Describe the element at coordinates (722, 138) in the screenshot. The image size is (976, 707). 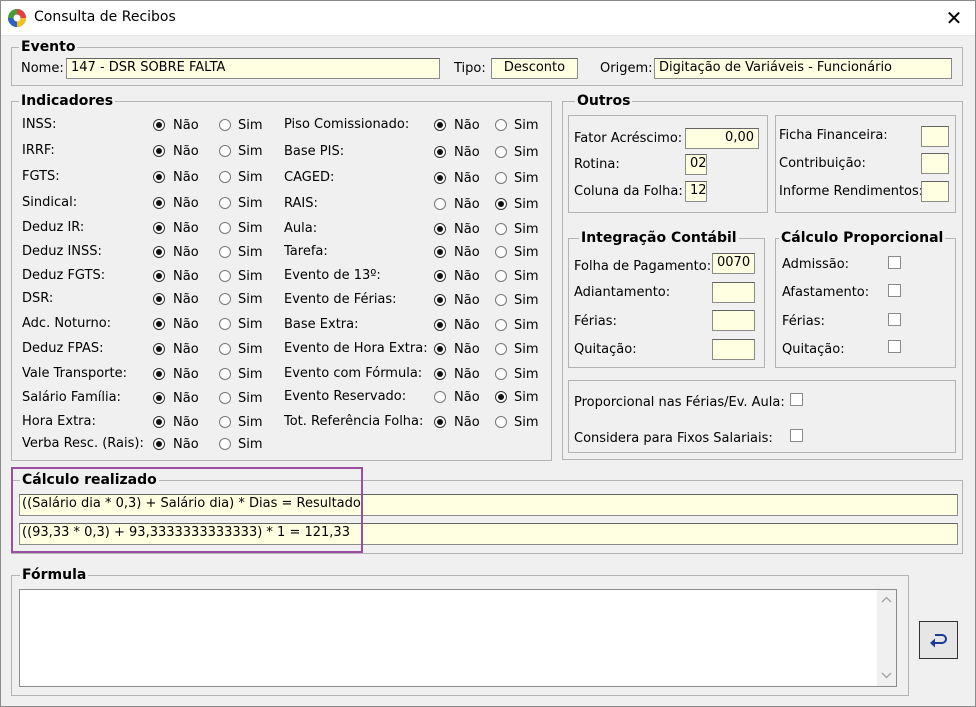
I see `fator-acrescimo-field: 0,00` at that location.